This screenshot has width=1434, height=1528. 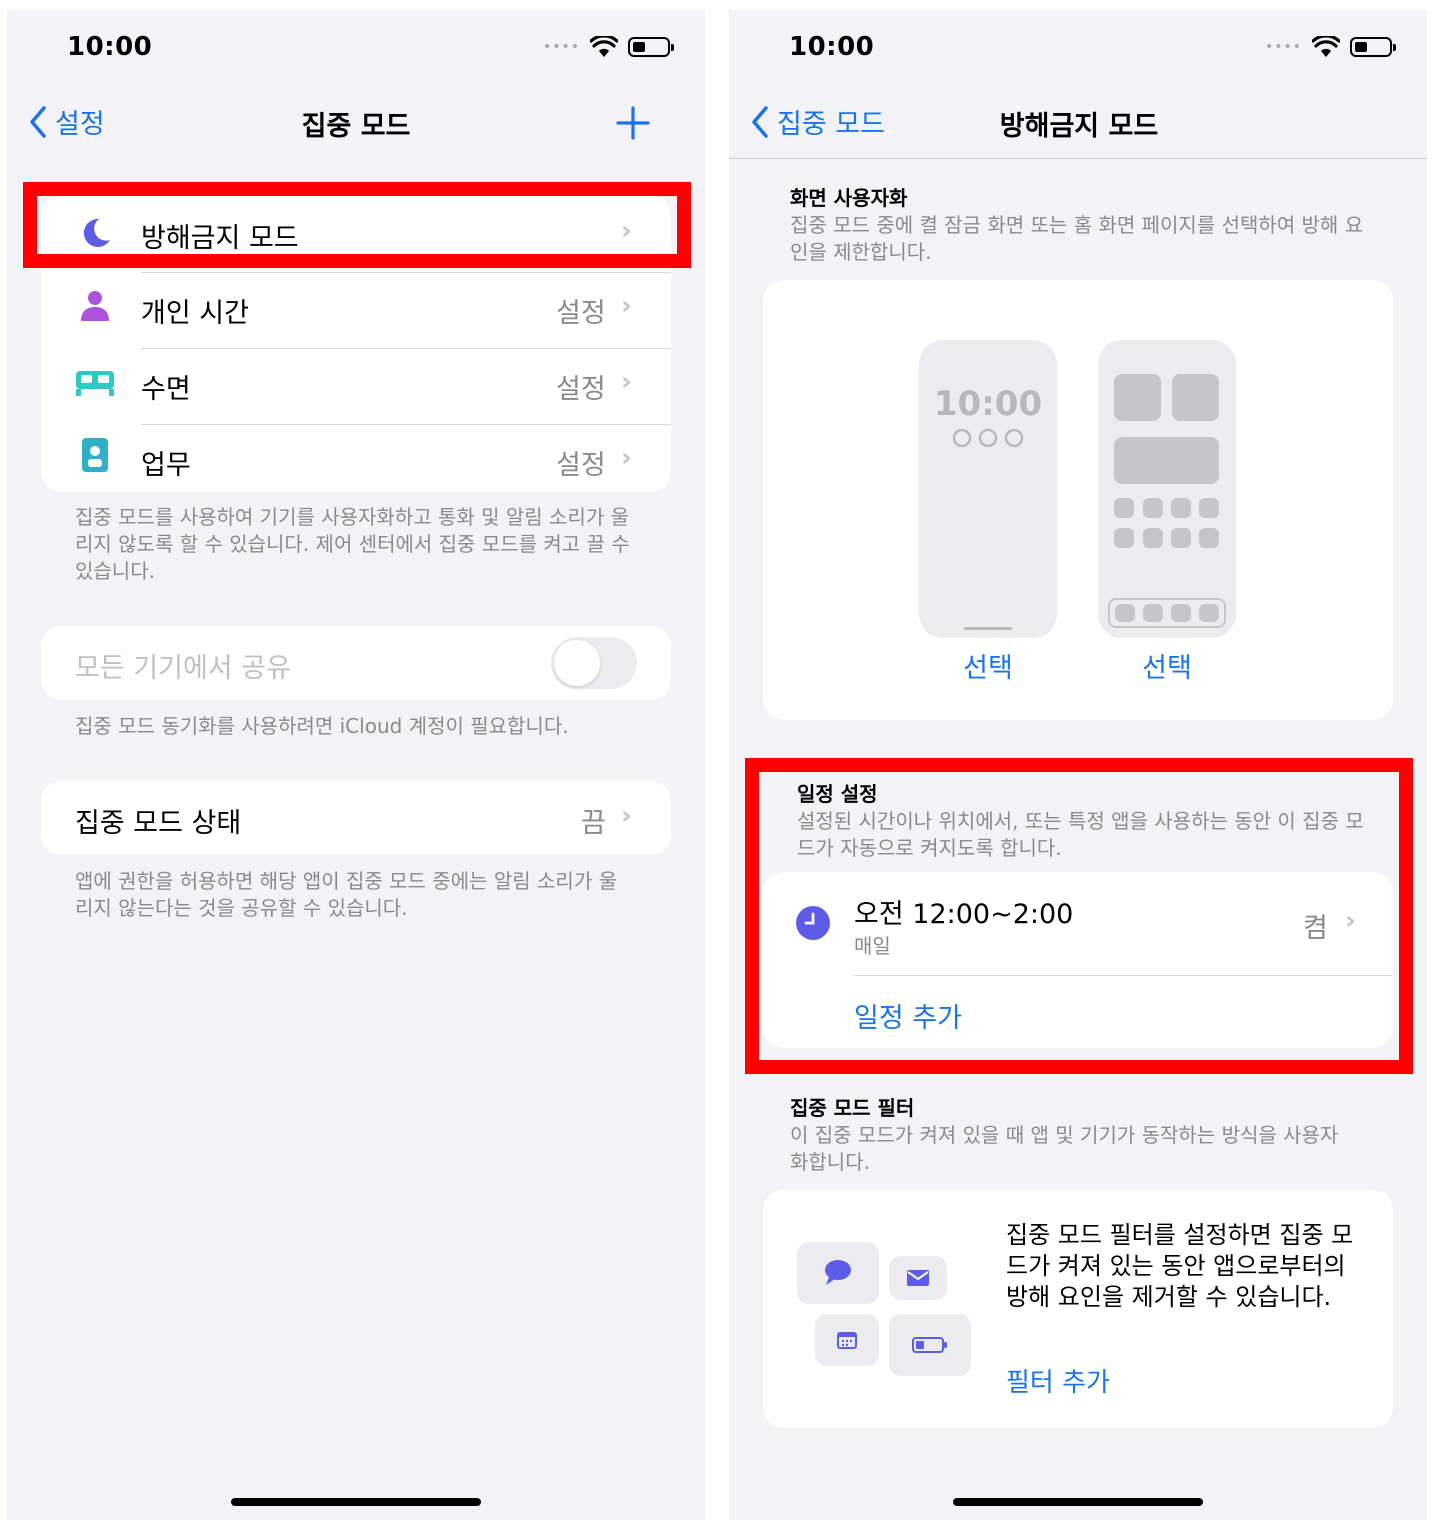 What do you see at coordinates (849, 198) in the screenshot?
I see `customize-header: 화면 사용자화` at bounding box center [849, 198].